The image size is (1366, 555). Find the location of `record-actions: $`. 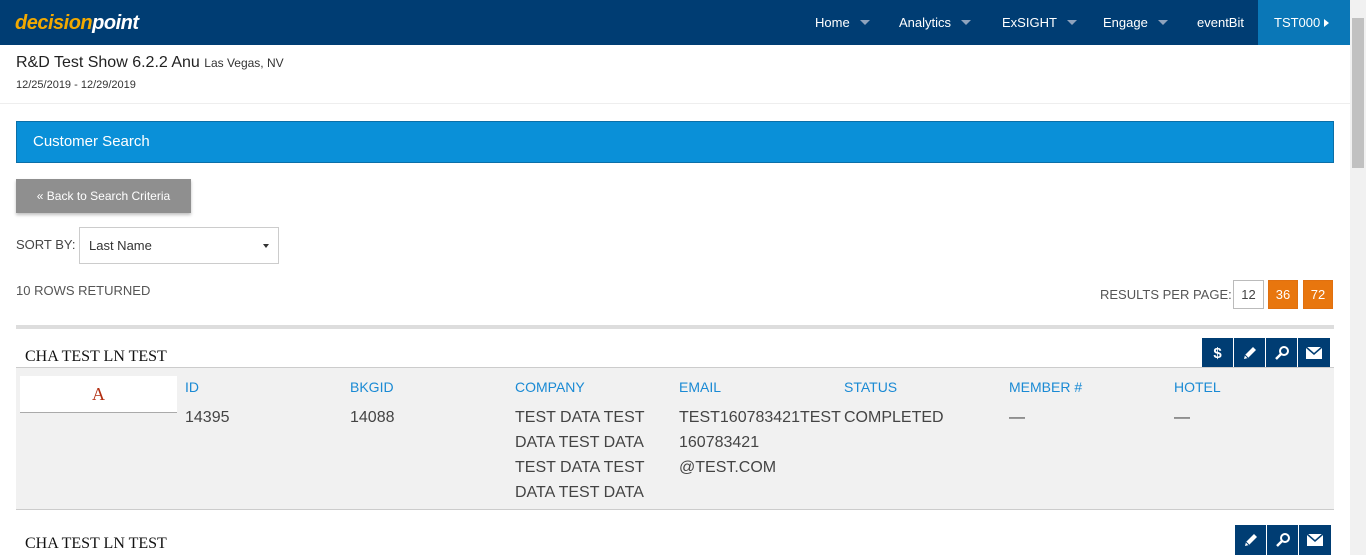

record-actions: $ is located at coordinates (1266, 353).